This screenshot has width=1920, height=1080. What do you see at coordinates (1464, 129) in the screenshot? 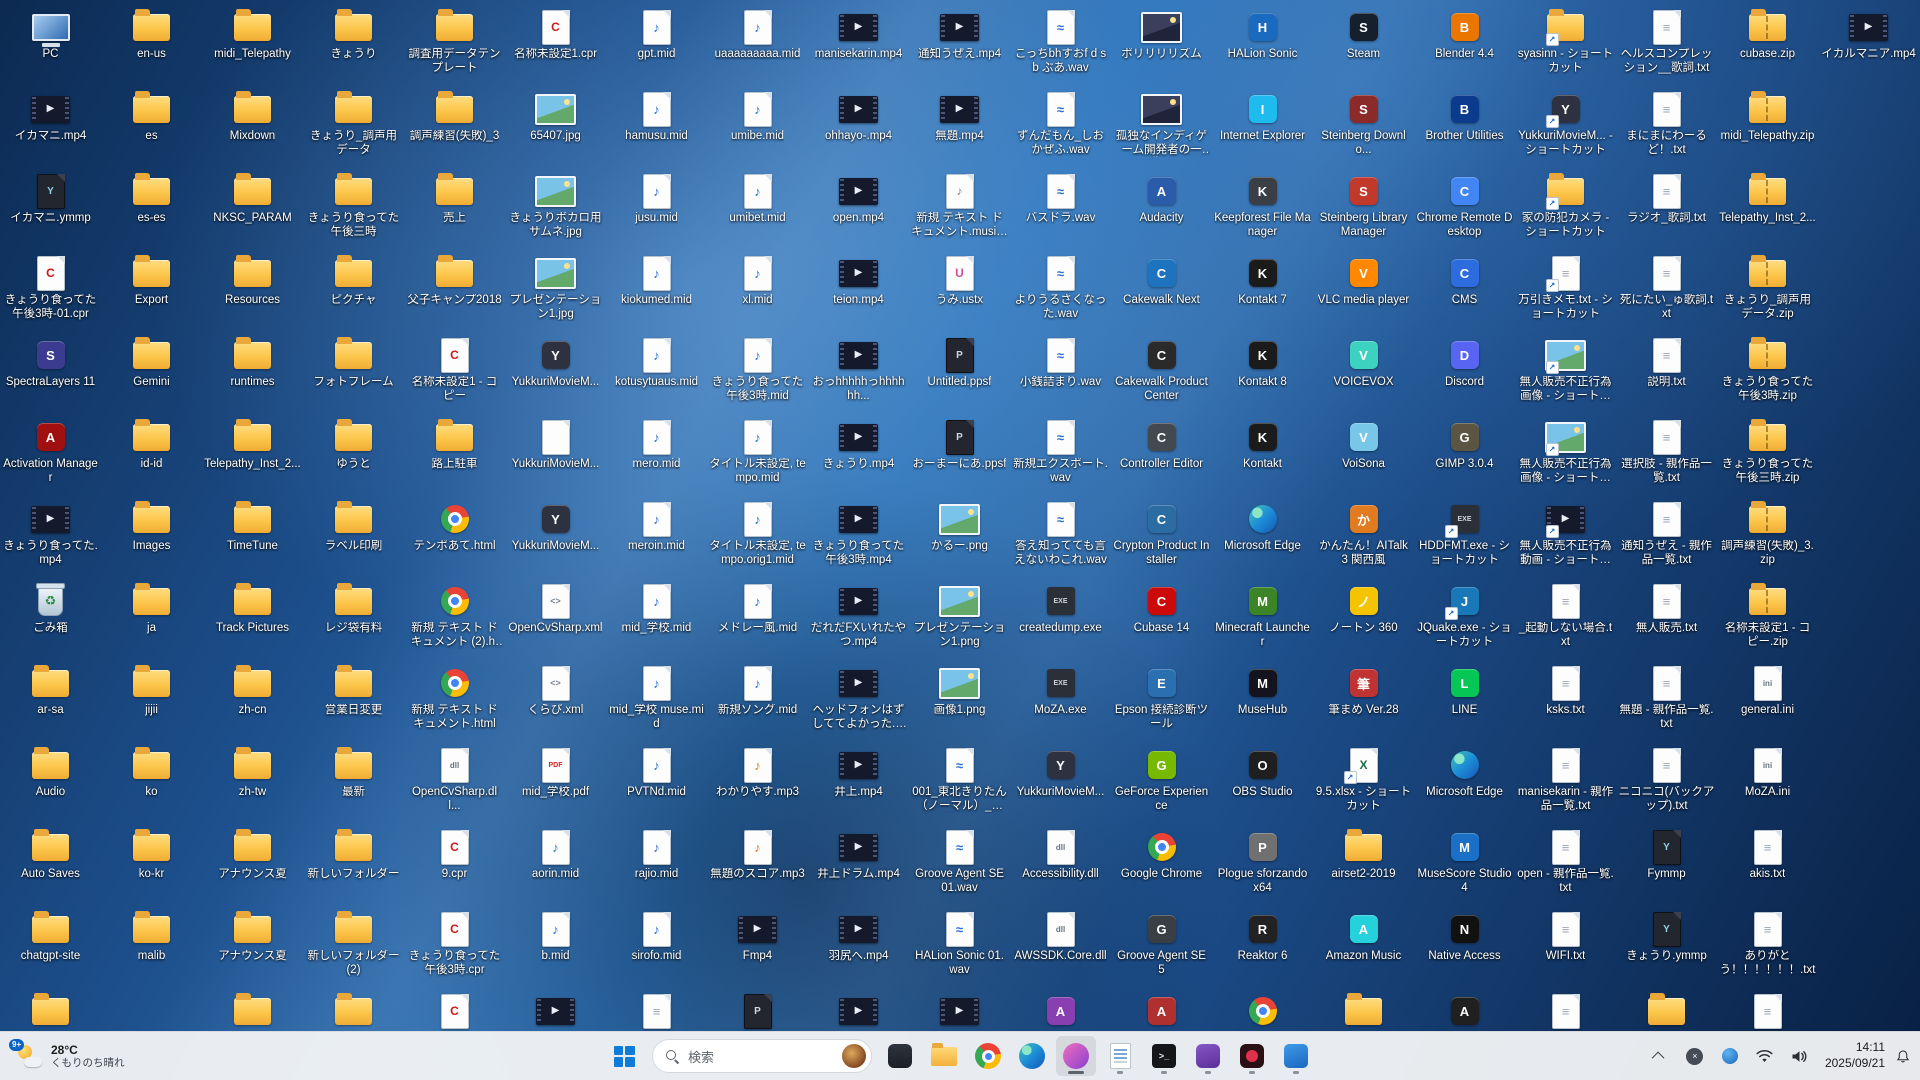
I see `desktop-icon: B Brother Utilities` at bounding box center [1464, 129].